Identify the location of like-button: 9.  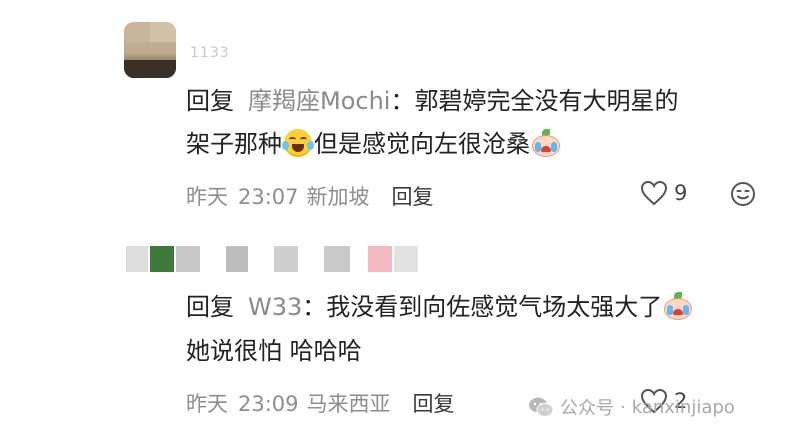
(663, 193).